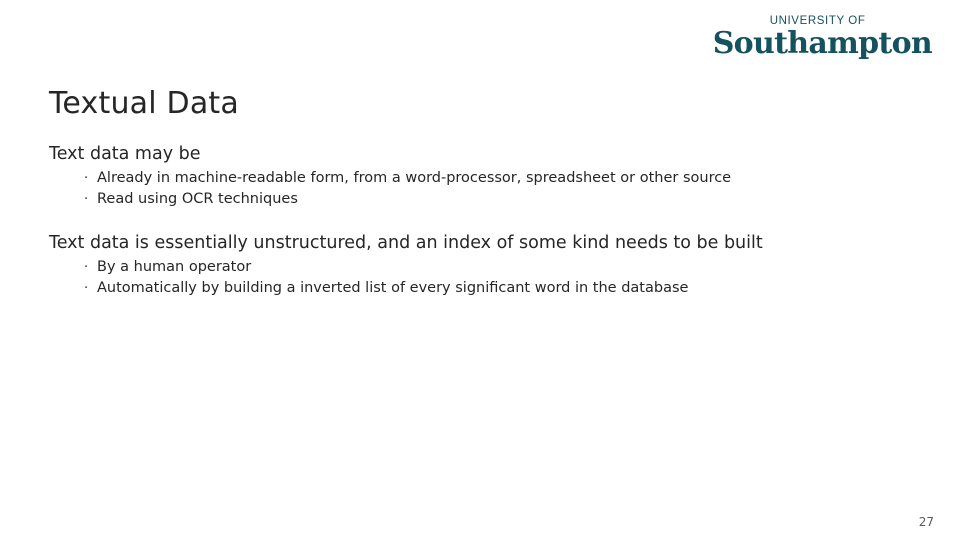 The image size is (960, 540). What do you see at coordinates (926, 522) in the screenshot?
I see `page-number: 27` at bounding box center [926, 522].